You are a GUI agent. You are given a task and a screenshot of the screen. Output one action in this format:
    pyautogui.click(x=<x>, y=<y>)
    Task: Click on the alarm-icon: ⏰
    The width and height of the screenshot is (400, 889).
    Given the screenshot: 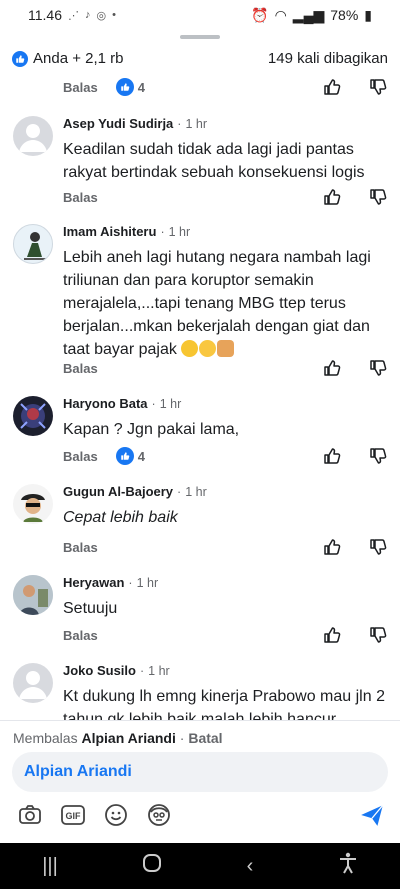 What is the action you would take?
    pyautogui.click(x=260, y=14)
    